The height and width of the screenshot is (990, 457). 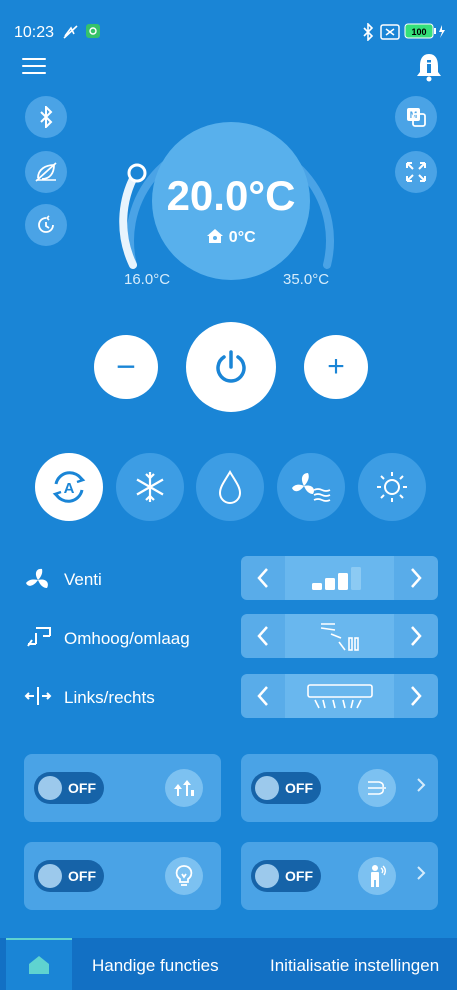 I want to click on person-sensor-toggle-state: OFF, so click(x=299, y=876).